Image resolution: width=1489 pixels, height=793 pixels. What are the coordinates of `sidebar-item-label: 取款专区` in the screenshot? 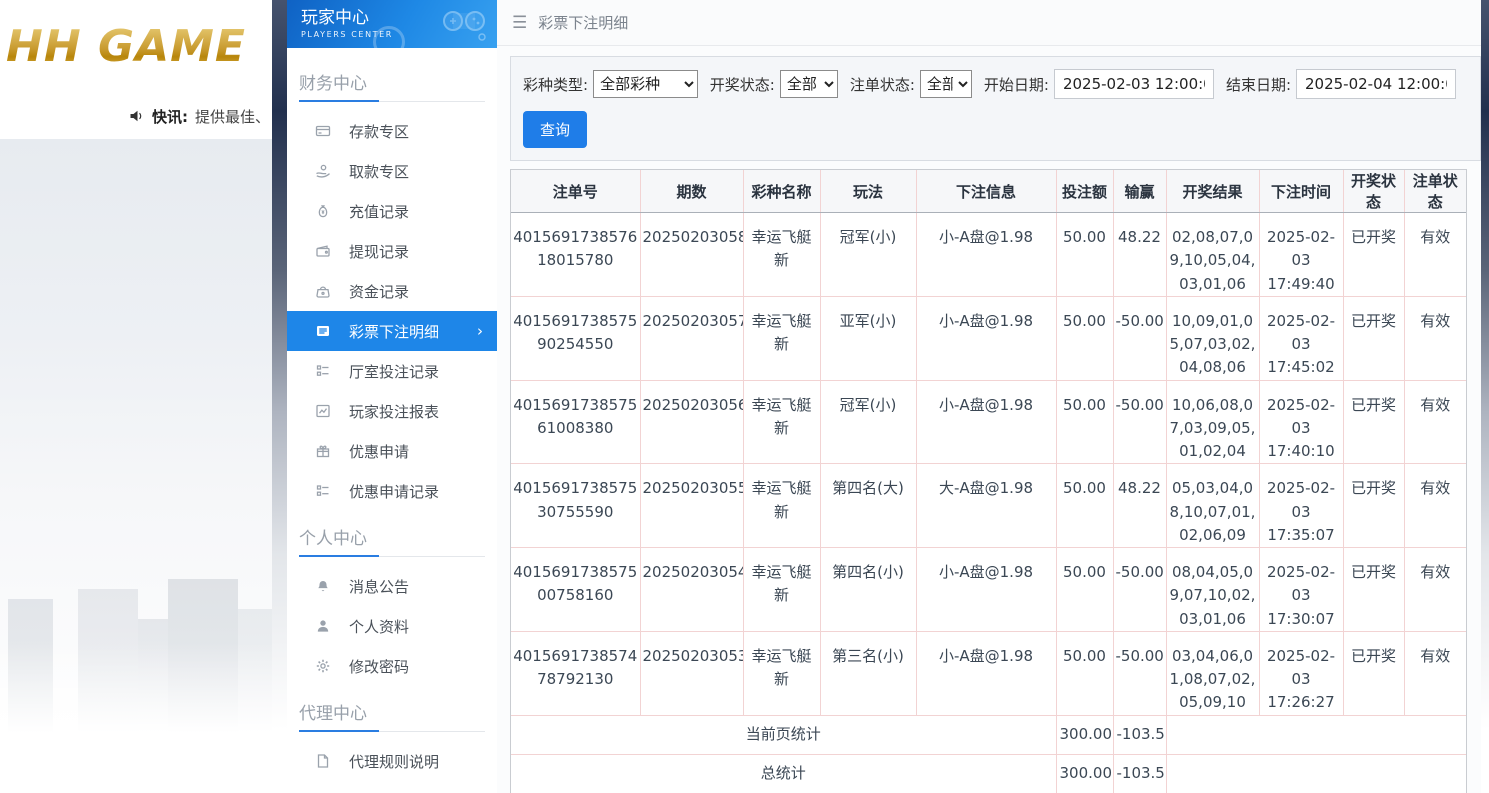 It's located at (379, 171).